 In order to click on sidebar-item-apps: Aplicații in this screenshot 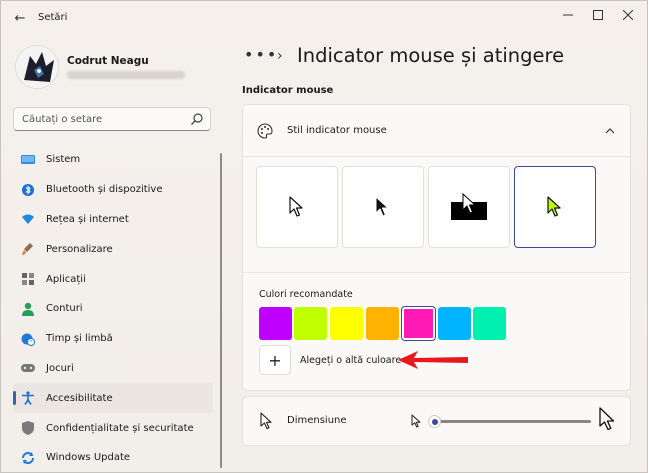, I will do `click(113, 279)`.